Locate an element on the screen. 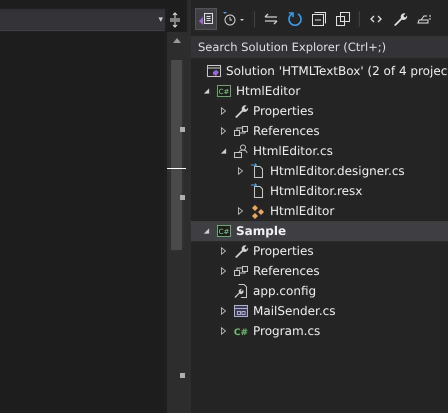  tree-row: HtmlEditor is located at coordinates (319, 211).